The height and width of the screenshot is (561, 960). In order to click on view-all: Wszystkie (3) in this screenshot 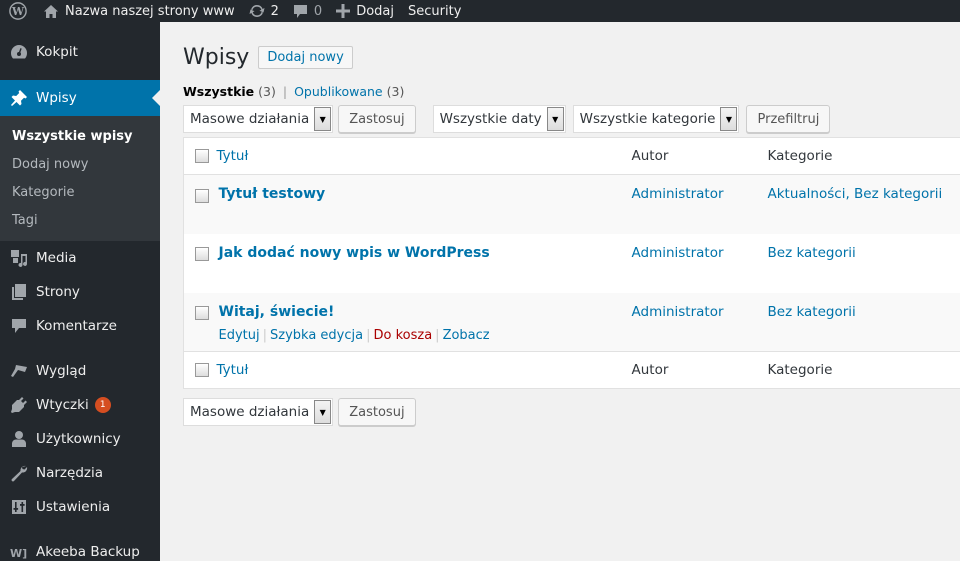, I will do `click(229, 91)`.